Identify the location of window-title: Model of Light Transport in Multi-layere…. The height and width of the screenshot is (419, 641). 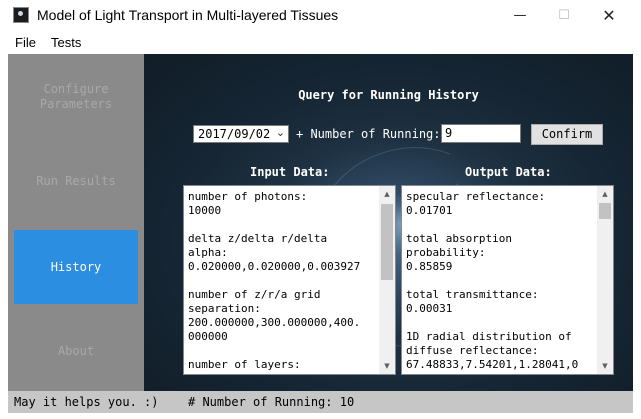
(188, 15).